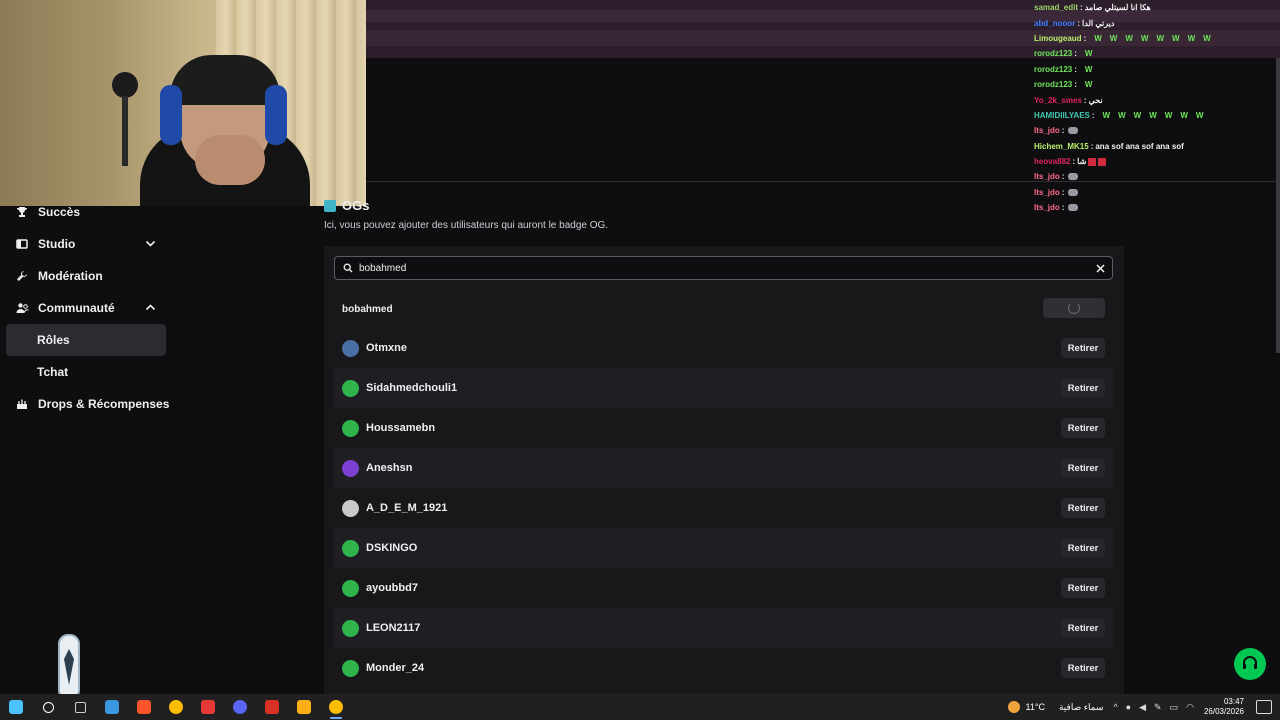  I want to click on chevron-up-icon, so click(150, 309).